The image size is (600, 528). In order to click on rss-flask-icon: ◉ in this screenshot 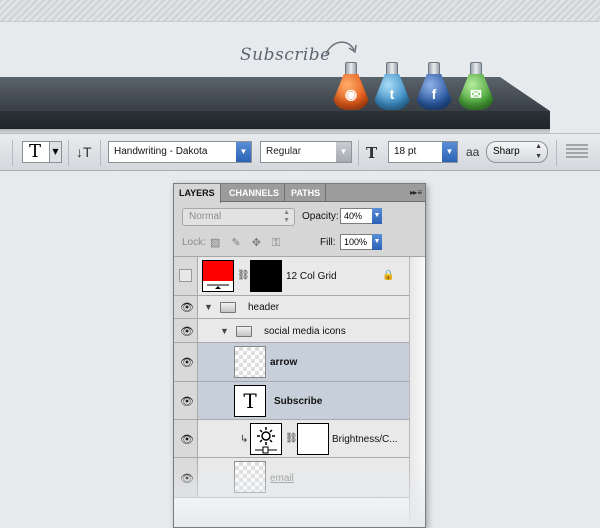, I will do `click(351, 86)`.